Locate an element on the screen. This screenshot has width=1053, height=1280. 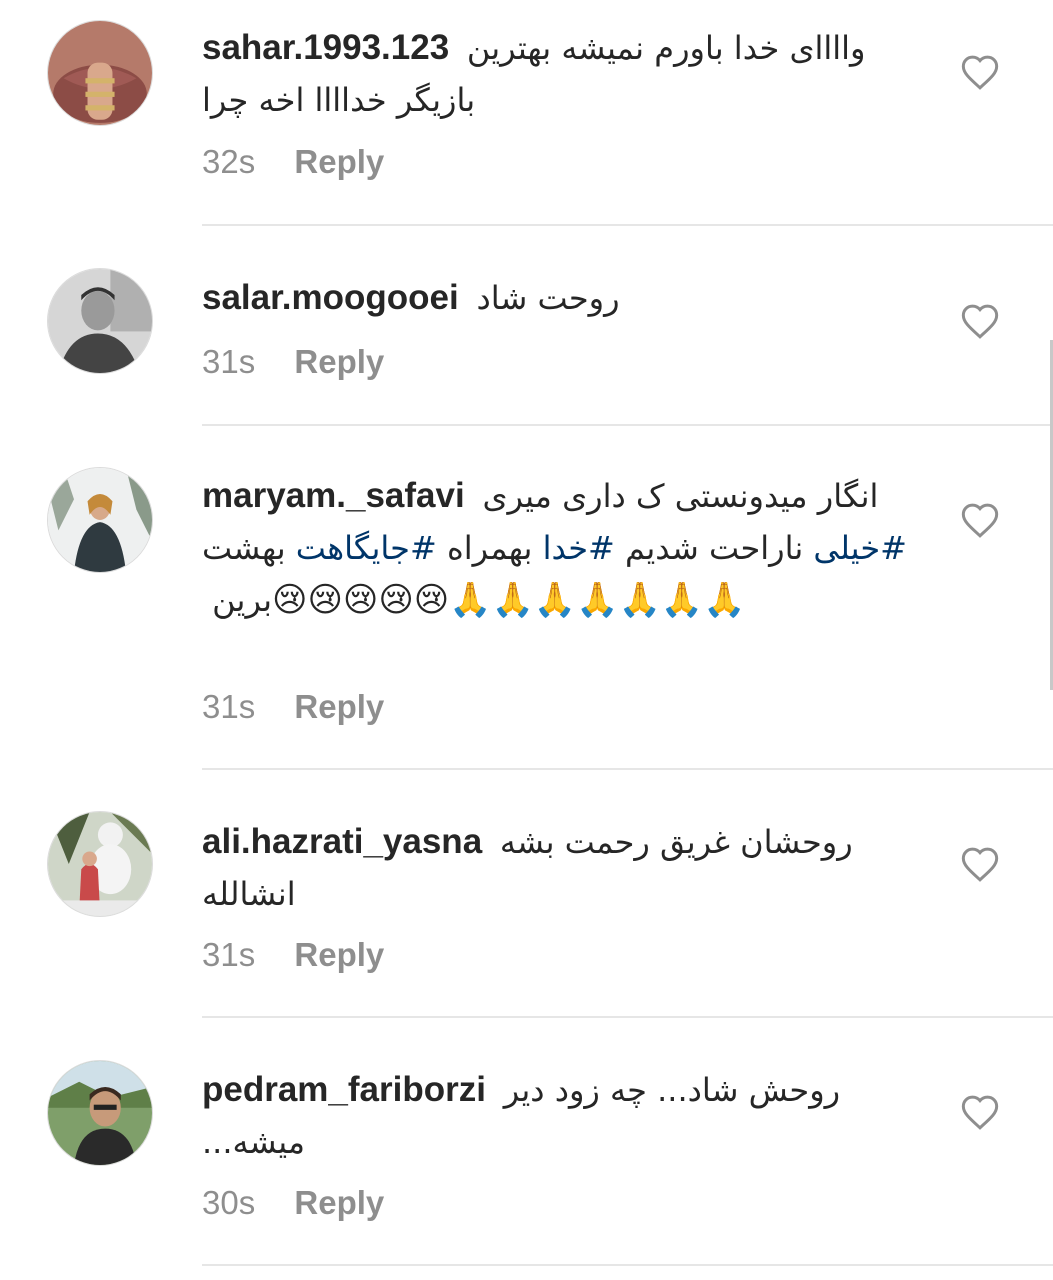
comment-username: maryam._safavi is located at coordinates (333, 495).